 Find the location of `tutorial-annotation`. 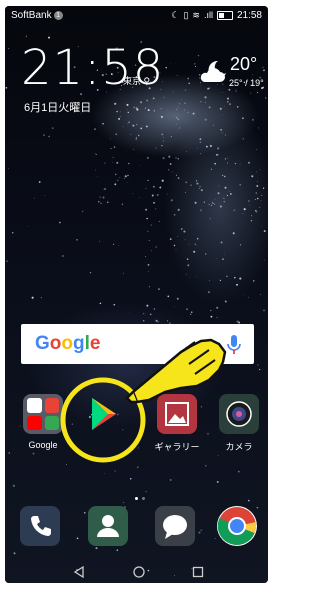

tutorial-annotation is located at coordinates (143, 400).